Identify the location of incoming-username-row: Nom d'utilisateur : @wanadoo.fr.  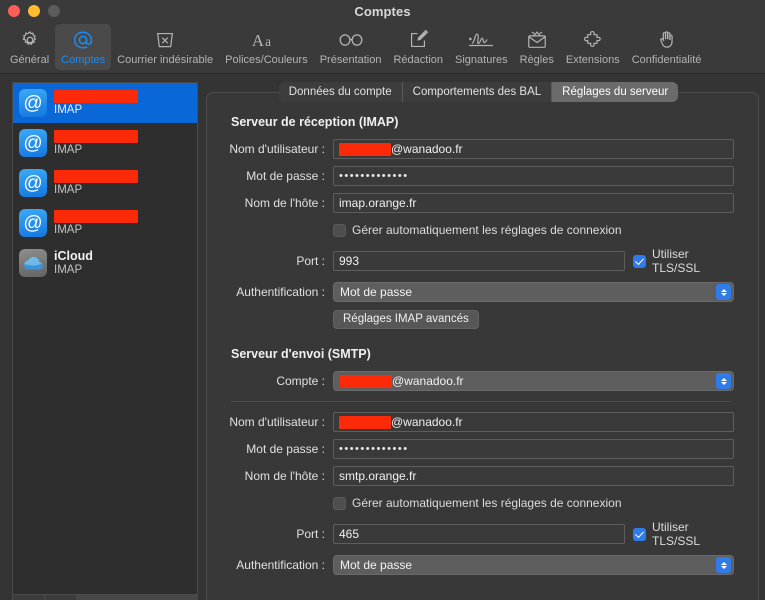
(475, 149).